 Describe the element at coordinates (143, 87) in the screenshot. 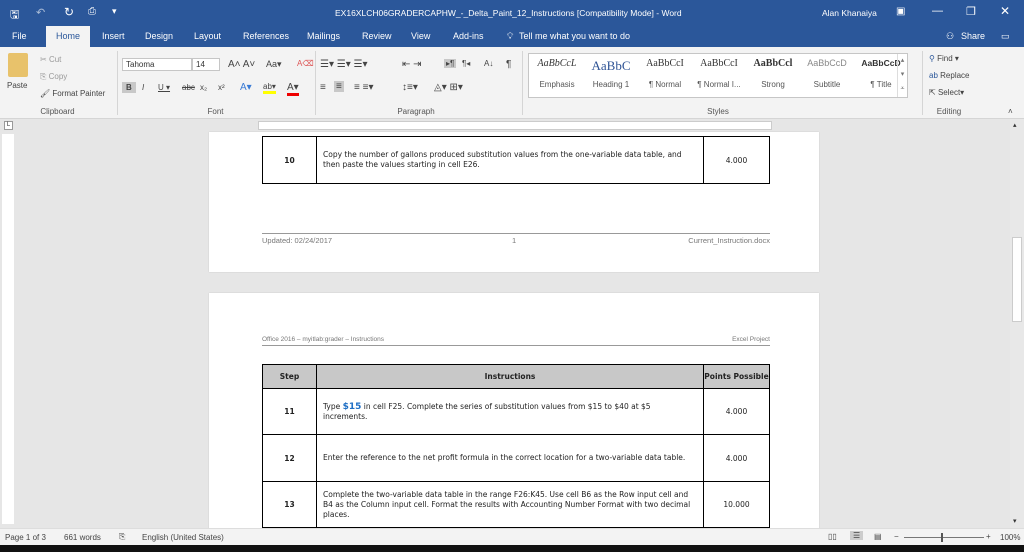

I see `italic-button: I` at that location.